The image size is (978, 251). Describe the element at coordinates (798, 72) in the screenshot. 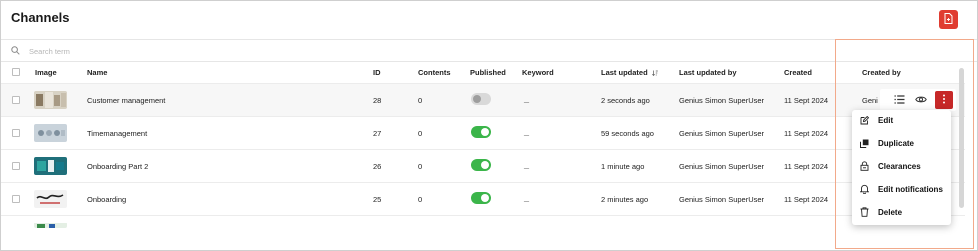

I see `column-header-created: Created` at that location.